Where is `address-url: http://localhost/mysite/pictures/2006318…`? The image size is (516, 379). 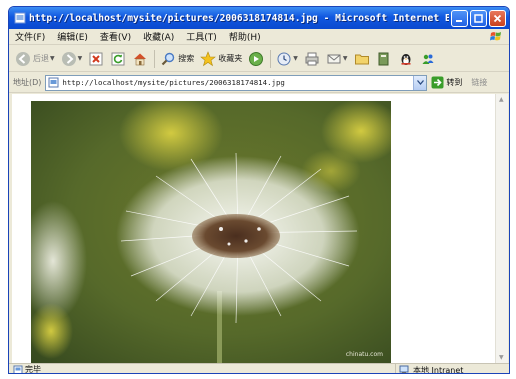
address-url: http://localhost/mysite/pictures/2006318… is located at coordinates (173, 82).